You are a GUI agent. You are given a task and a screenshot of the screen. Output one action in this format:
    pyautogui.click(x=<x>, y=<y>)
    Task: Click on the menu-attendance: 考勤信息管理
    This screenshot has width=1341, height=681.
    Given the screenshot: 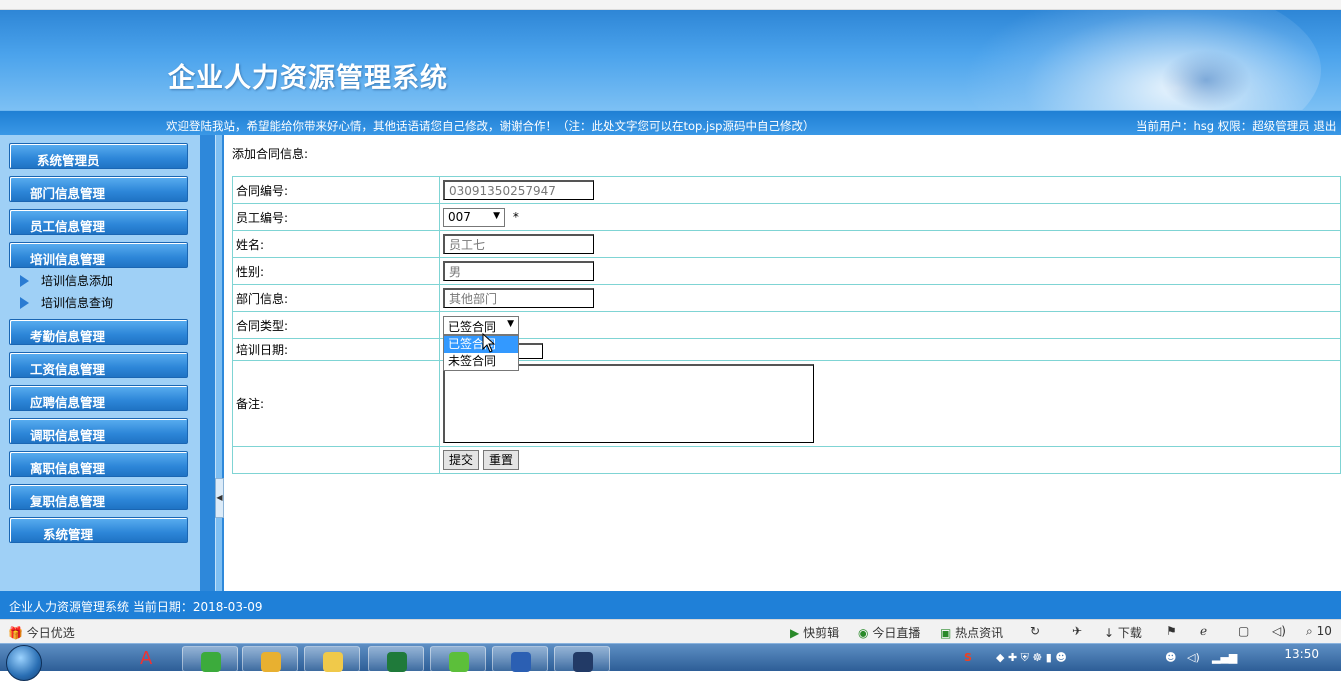 What is the action you would take?
    pyautogui.click(x=98, y=332)
    